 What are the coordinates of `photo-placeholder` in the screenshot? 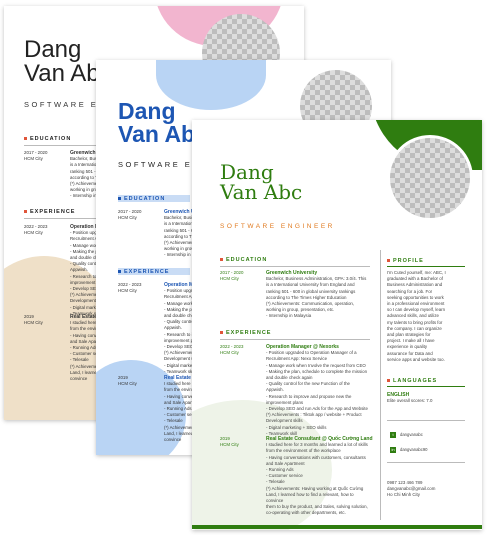 It's located at (430, 178).